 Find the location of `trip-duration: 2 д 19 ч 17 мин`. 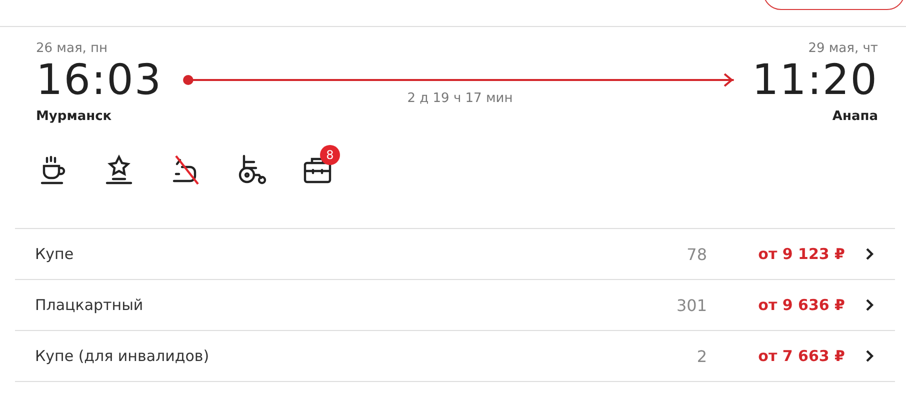

trip-duration: 2 д 19 ч 17 мин is located at coordinates (460, 98).